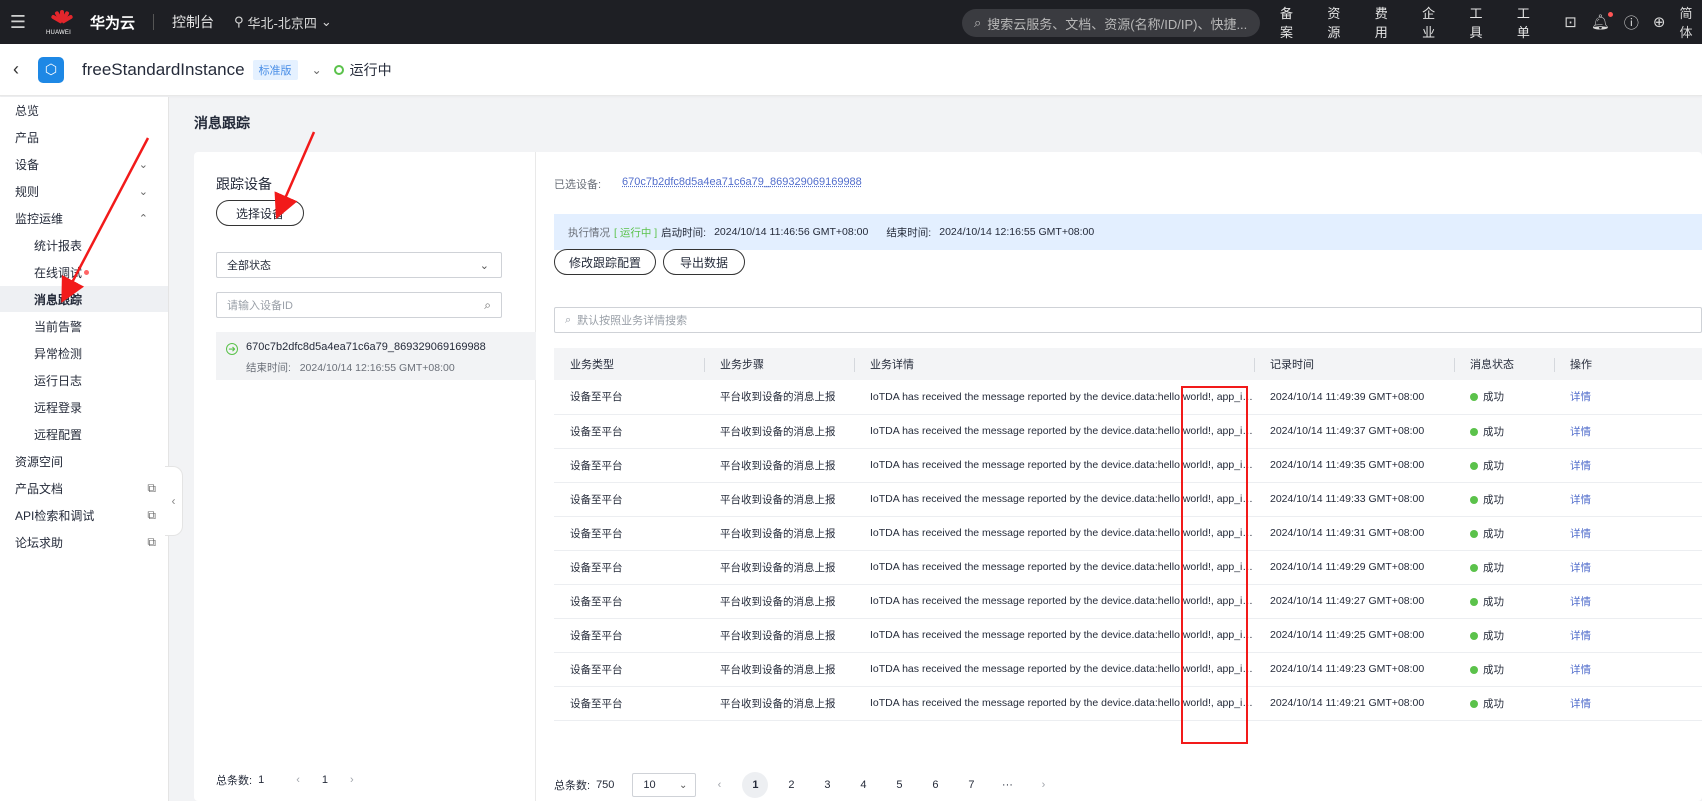  I want to click on console-link: 控制台, so click(193, 22).